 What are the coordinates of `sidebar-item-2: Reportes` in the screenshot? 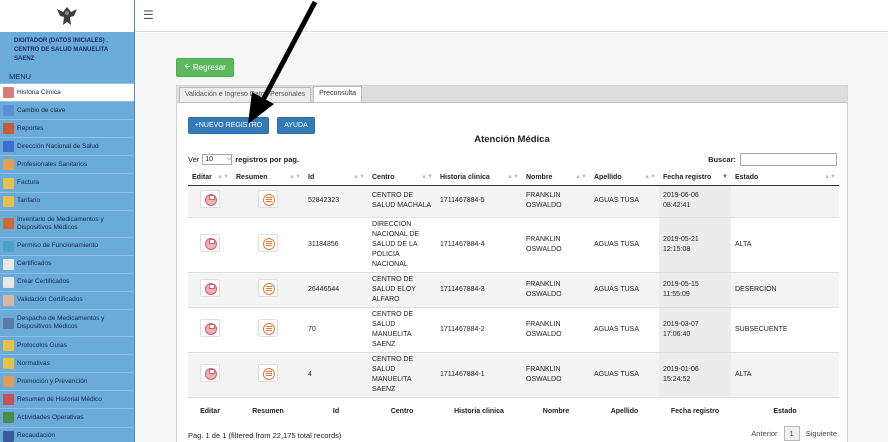 It's located at (67, 129).